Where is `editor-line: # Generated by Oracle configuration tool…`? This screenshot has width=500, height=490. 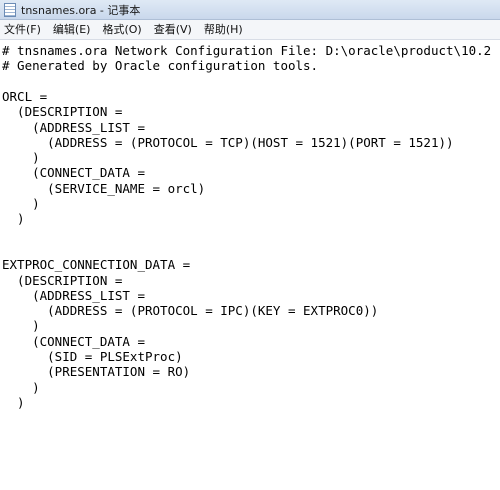 editor-line: # Generated by Oracle configuration tool… is located at coordinates (160, 66).